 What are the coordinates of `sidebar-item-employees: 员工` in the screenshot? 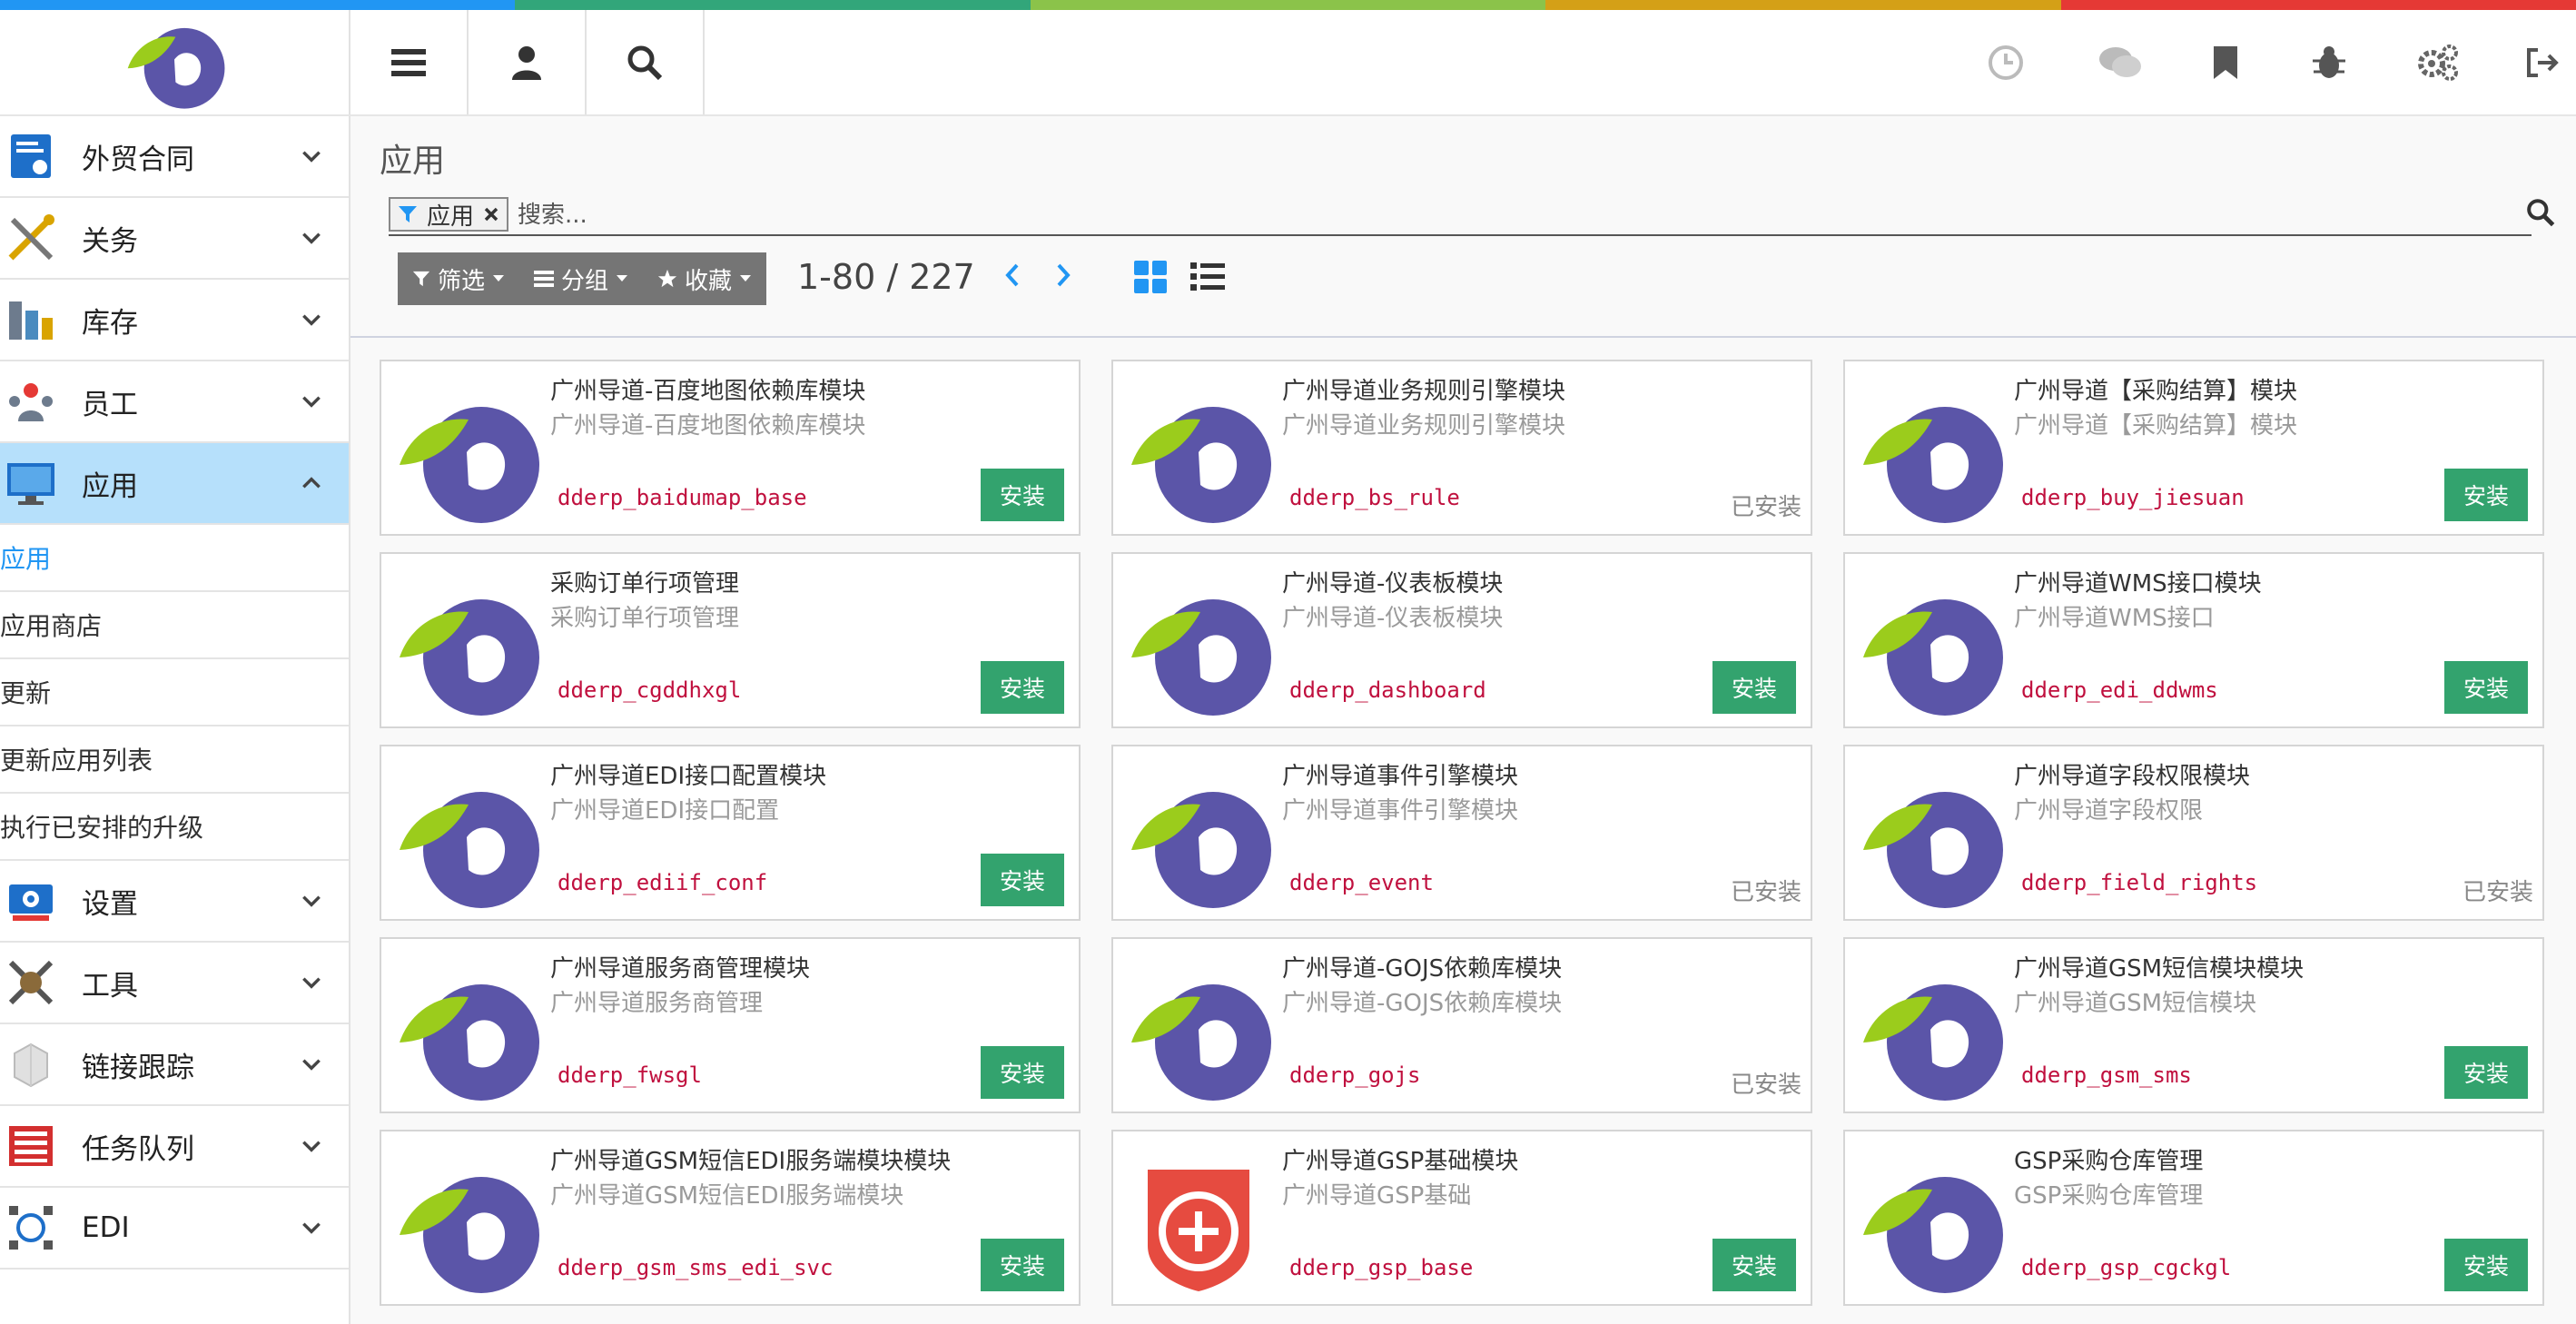 It's located at (174, 402).